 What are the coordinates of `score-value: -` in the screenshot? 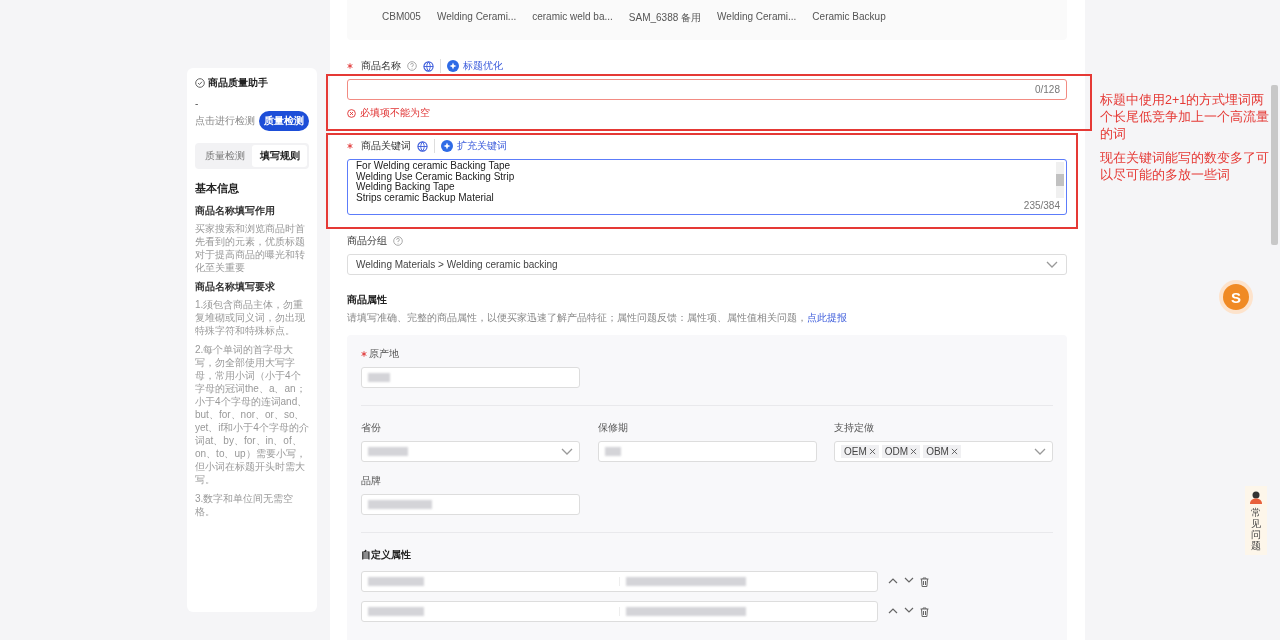 It's located at (197, 103).